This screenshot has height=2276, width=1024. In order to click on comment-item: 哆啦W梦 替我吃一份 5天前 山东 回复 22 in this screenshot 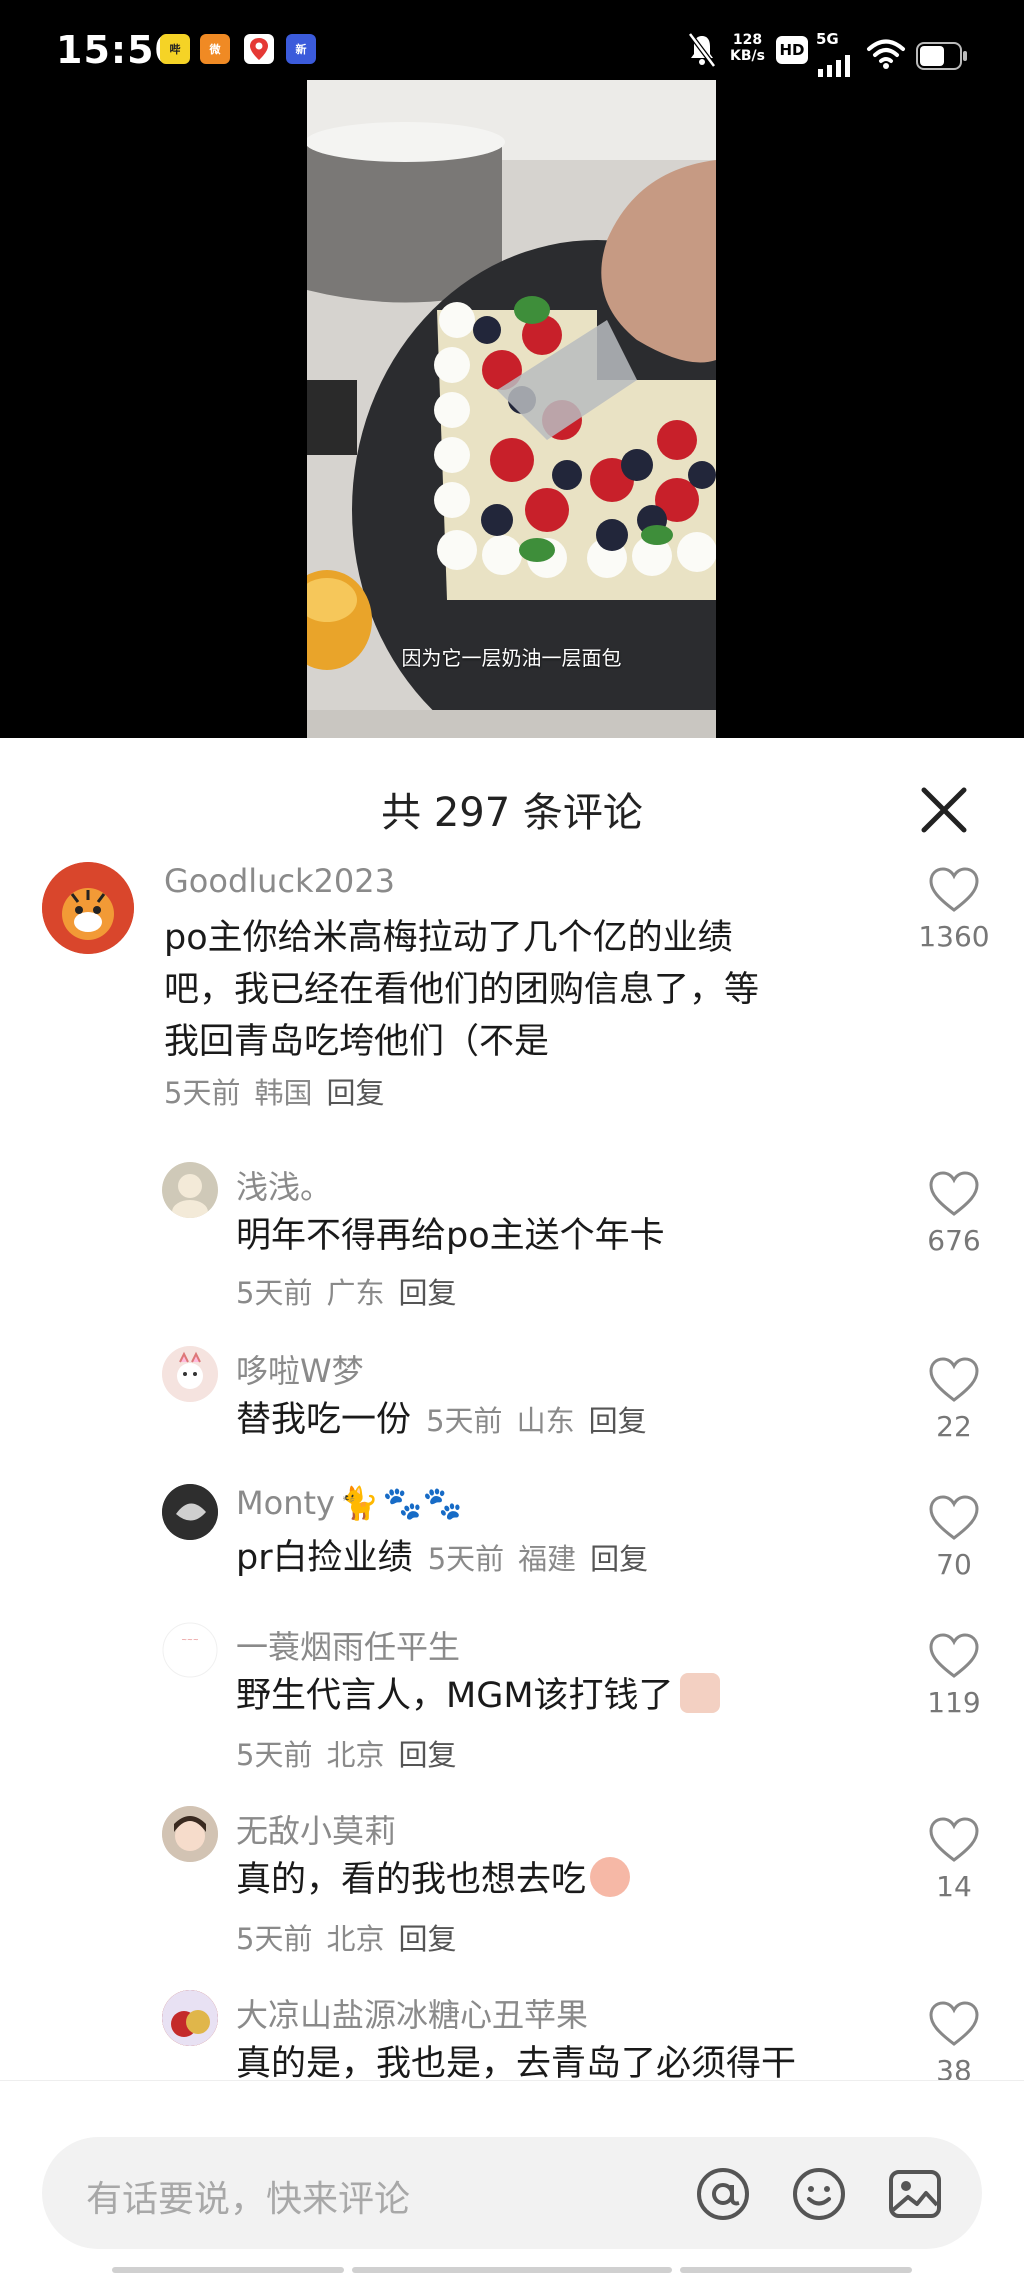, I will do `click(512, 1411)`.